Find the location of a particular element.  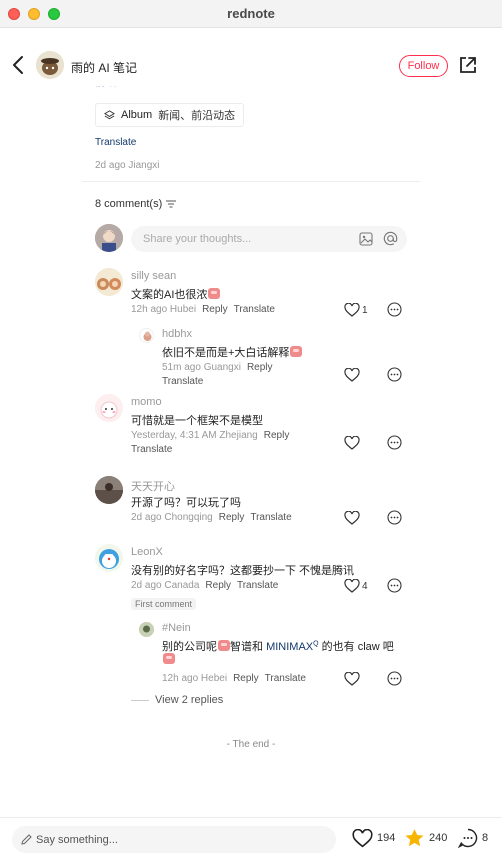

window-title: rednote is located at coordinates (251, 13).